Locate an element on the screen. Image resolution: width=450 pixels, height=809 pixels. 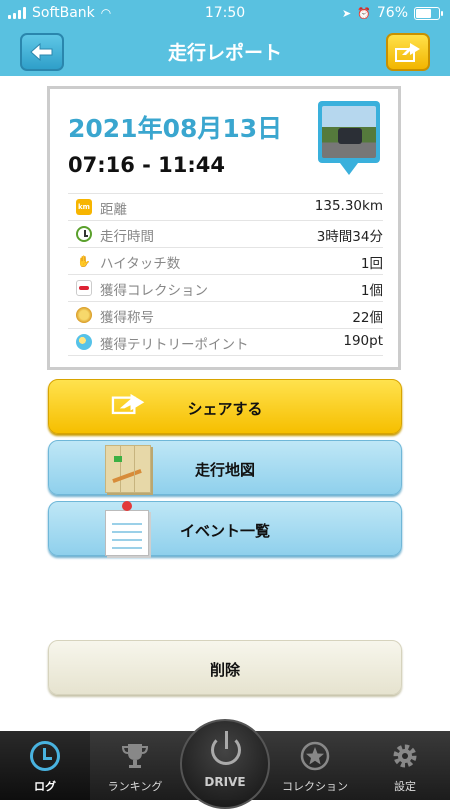
share-header-button is located at coordinates (408, 52).